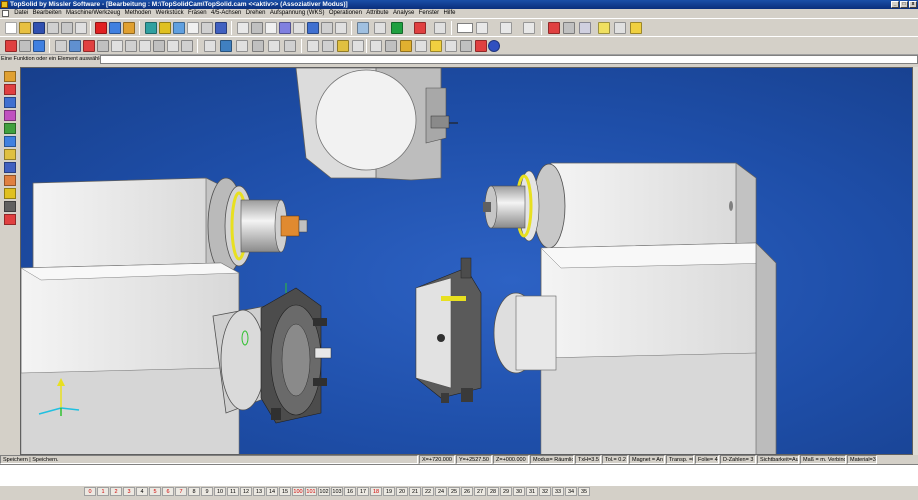 Image resolution: width=918 pixels, height=500 pixels. Describe the element at coordinates (93, 13) in the screenshot. I see `menu-maschine-werkzeug: Maschine/Werkzeug` at that location.